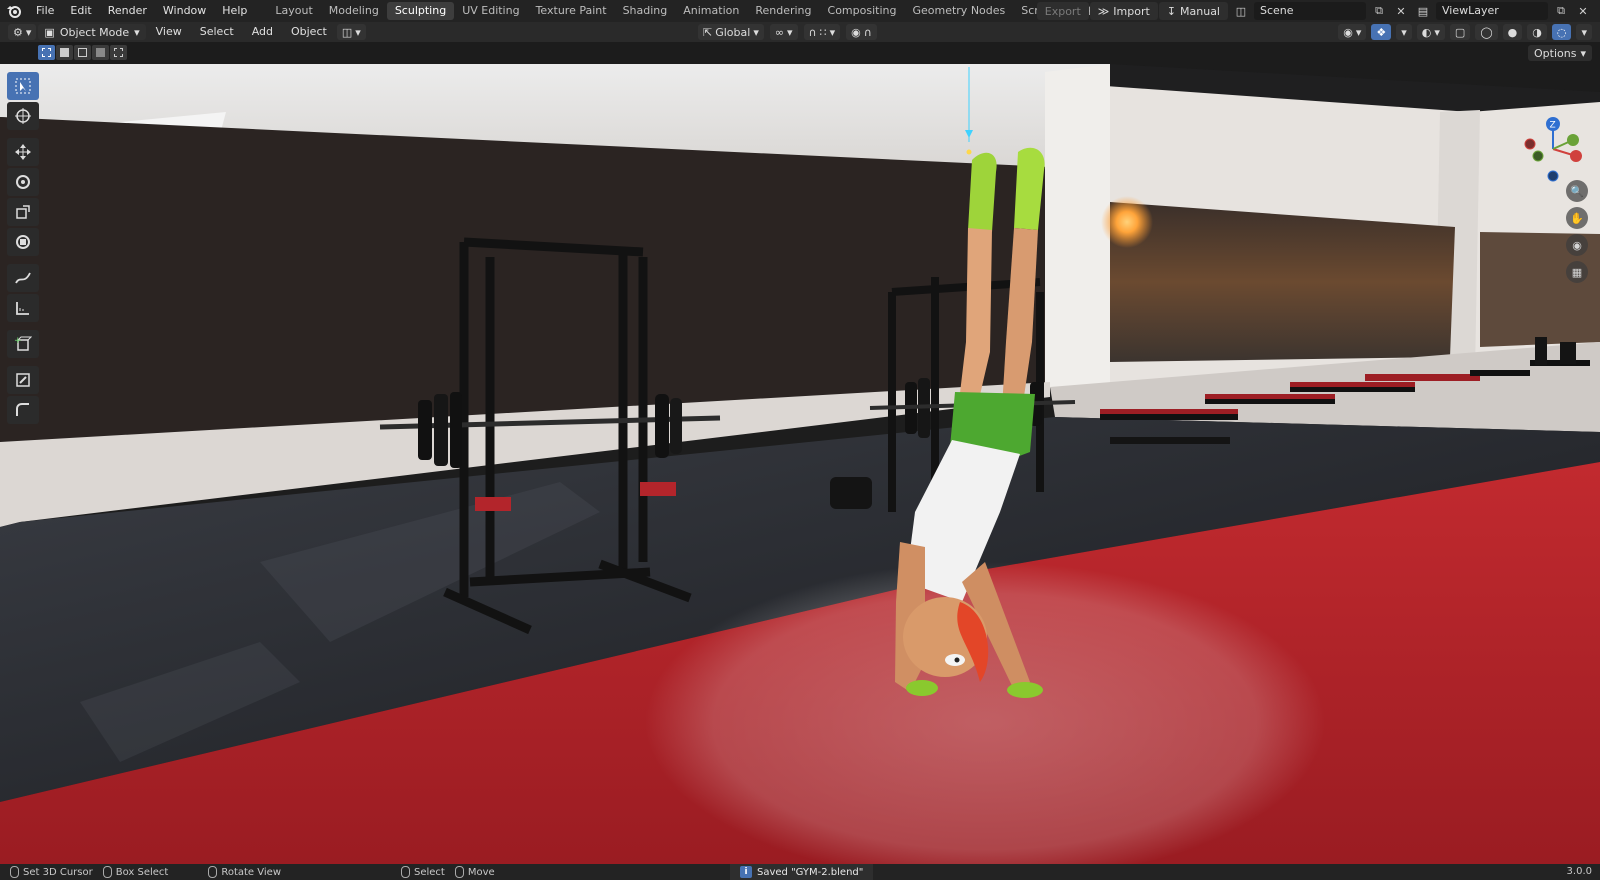  I want to click on overlays-toggle: ◐ ▾, so click(1430, 32).